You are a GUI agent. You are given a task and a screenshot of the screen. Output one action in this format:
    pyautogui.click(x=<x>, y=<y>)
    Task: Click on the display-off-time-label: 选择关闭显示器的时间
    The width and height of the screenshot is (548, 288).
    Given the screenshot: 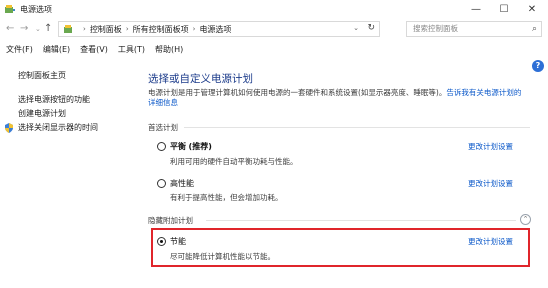 What is the action you would take?
    pyautogui.click(x=58, y=127)
    